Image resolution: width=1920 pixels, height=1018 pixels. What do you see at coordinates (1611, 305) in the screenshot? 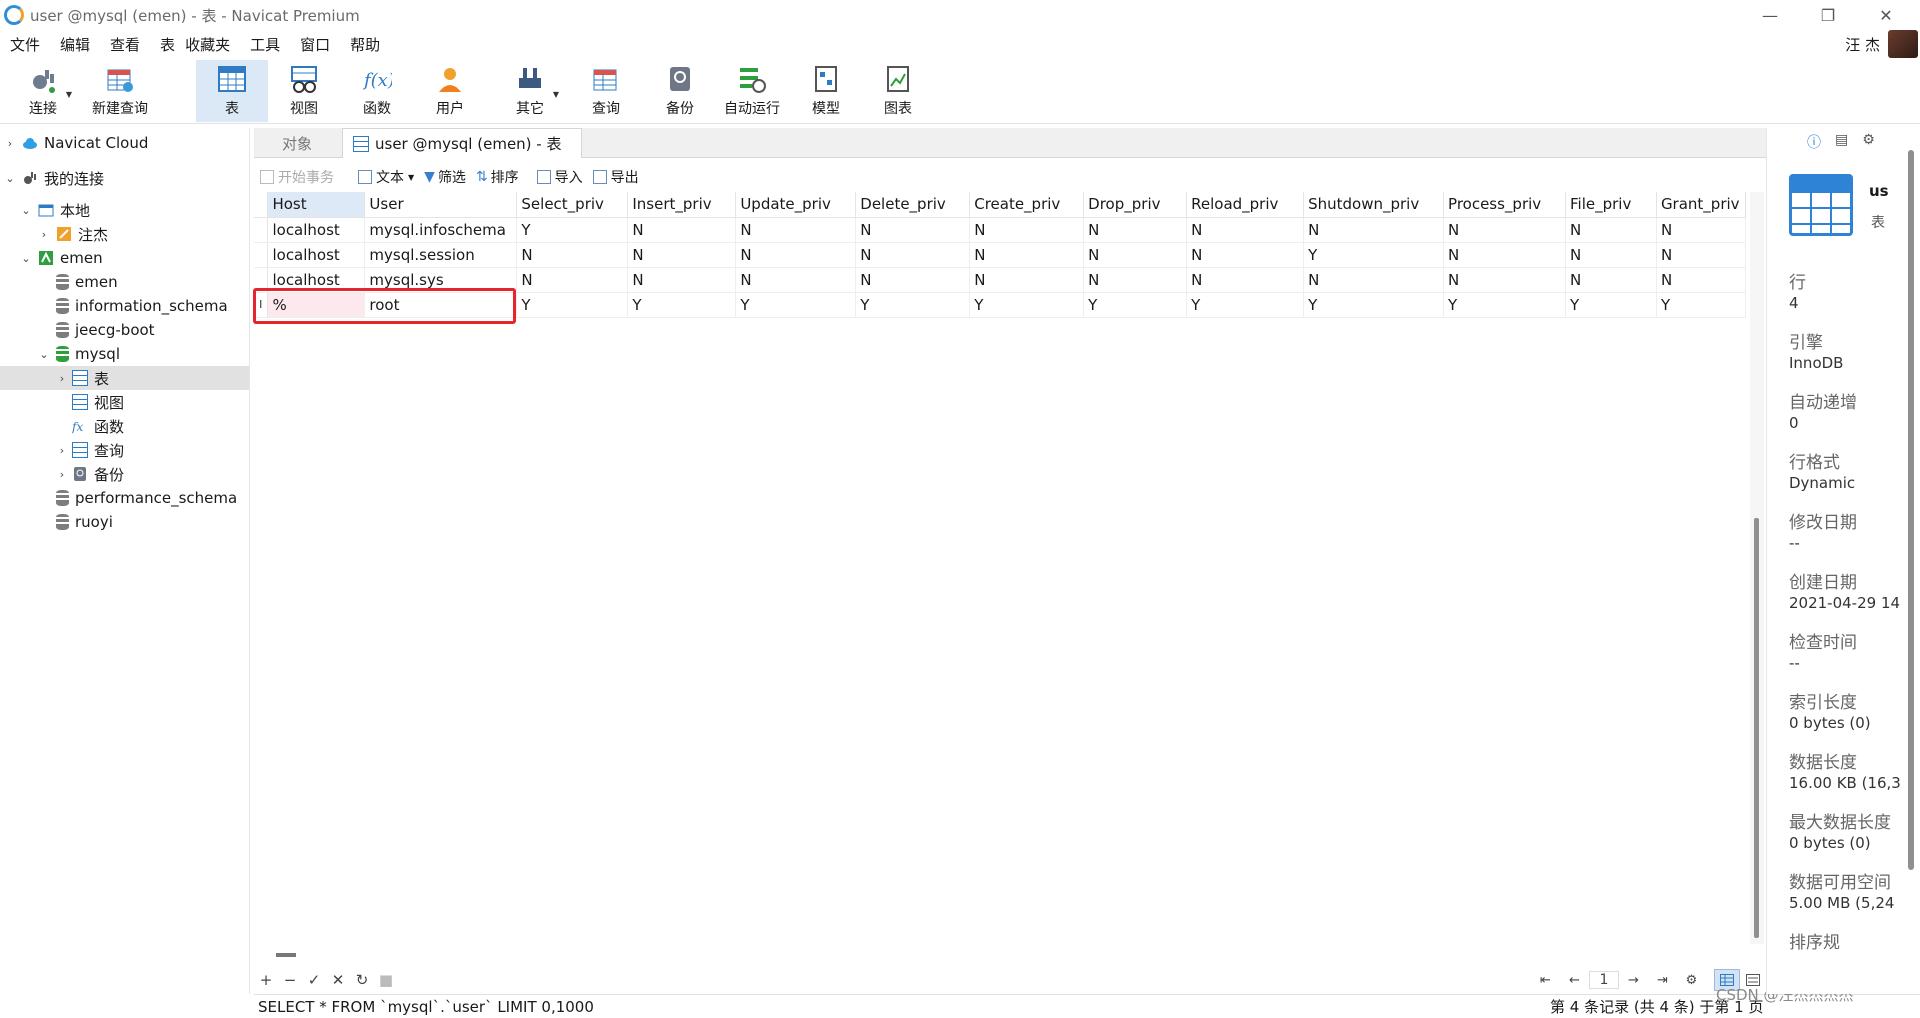
I see `cell-file-priv: Y` at bounding box center [1611, 305].